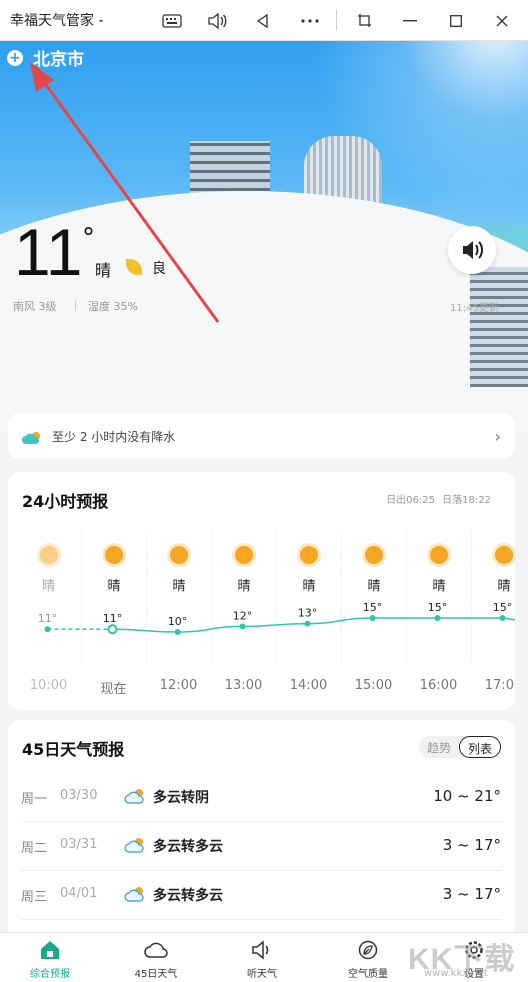 This screenshot has height=982, width=528. Describe the element at coordinates (50, 950) in the screenshot. I see `home-icon` at that location.